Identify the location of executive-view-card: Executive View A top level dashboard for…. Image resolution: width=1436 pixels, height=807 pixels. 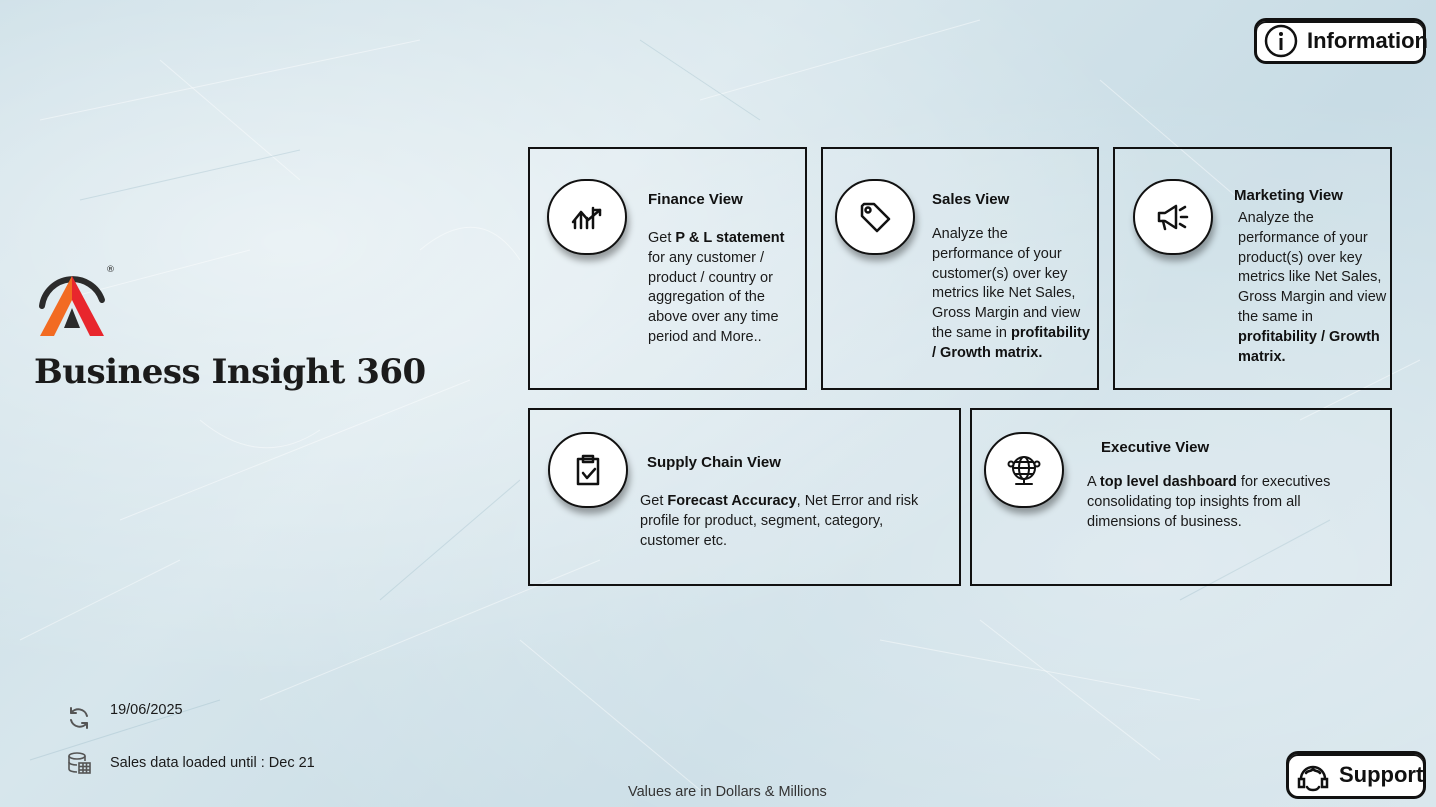
(1181, 497).